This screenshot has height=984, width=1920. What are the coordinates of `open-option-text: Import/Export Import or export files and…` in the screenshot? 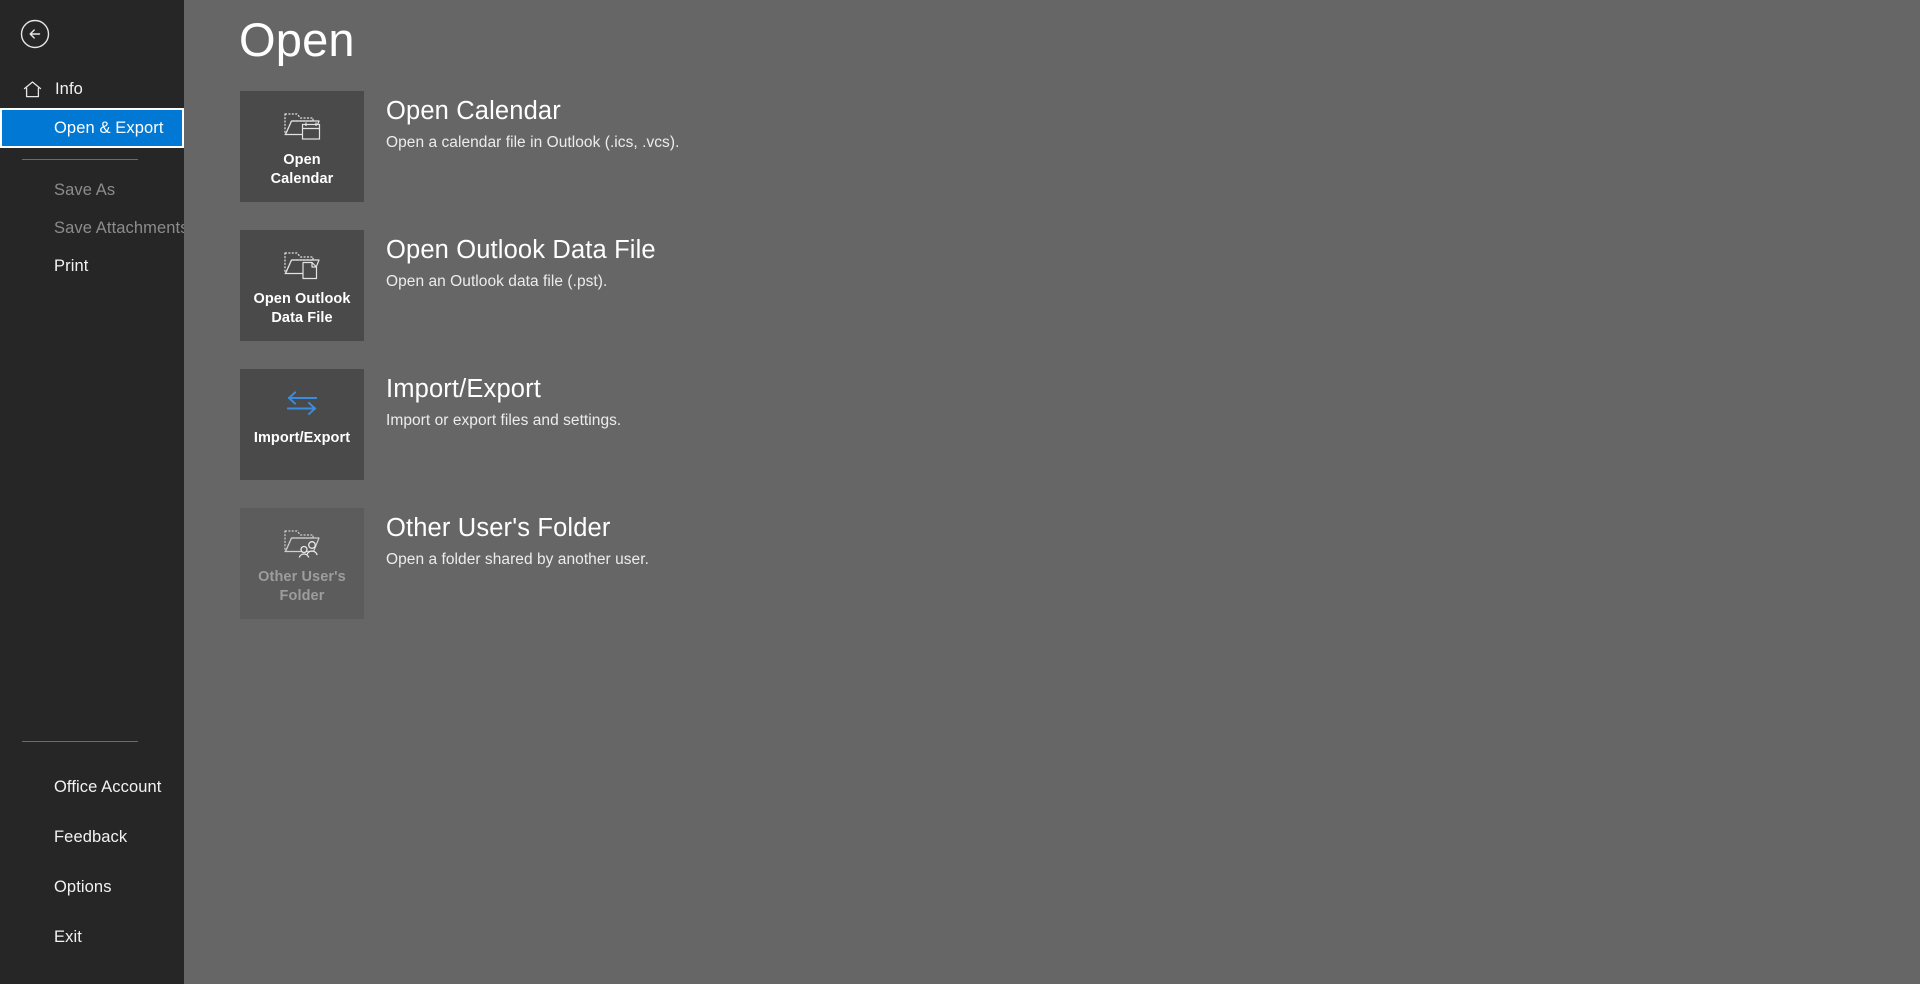 It's located at (503, 400).